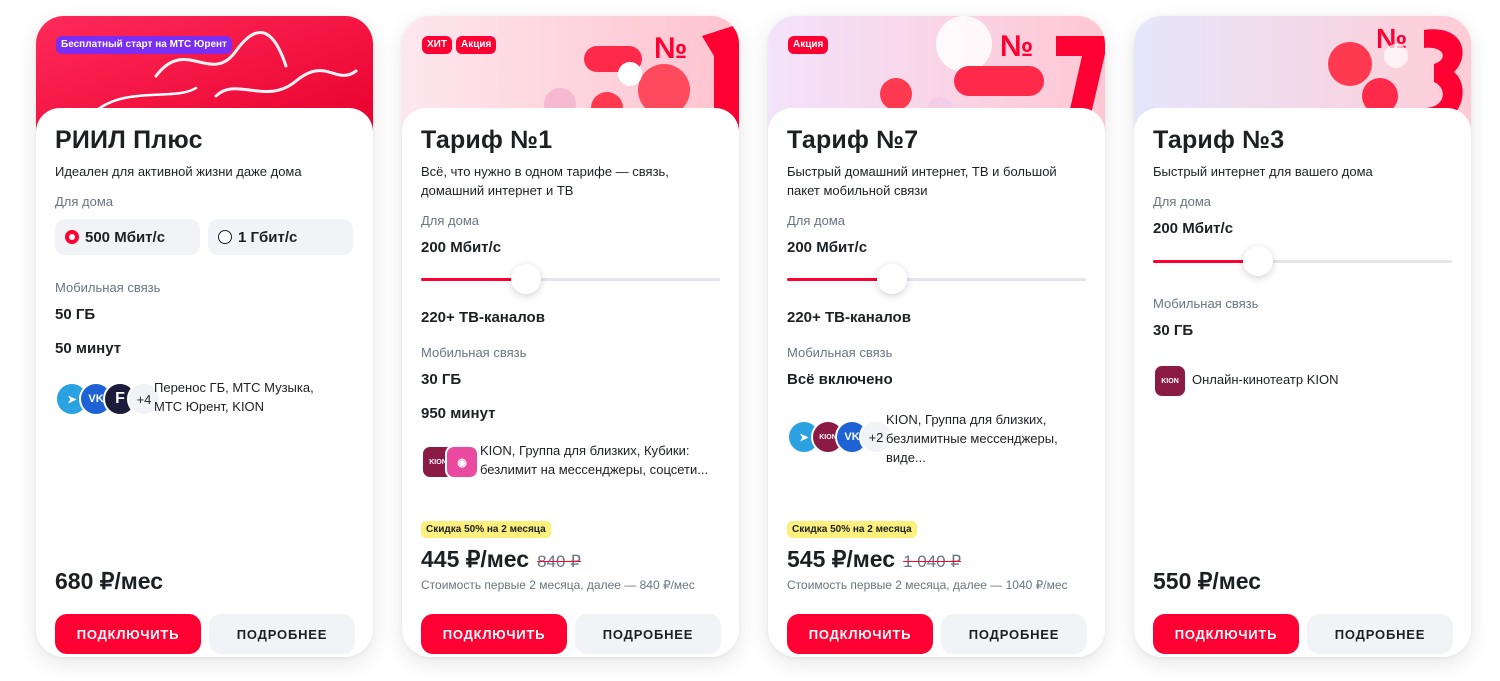 The image size is (1500, 681). I want to click on radio-unselected-icon, so click(225, 237).